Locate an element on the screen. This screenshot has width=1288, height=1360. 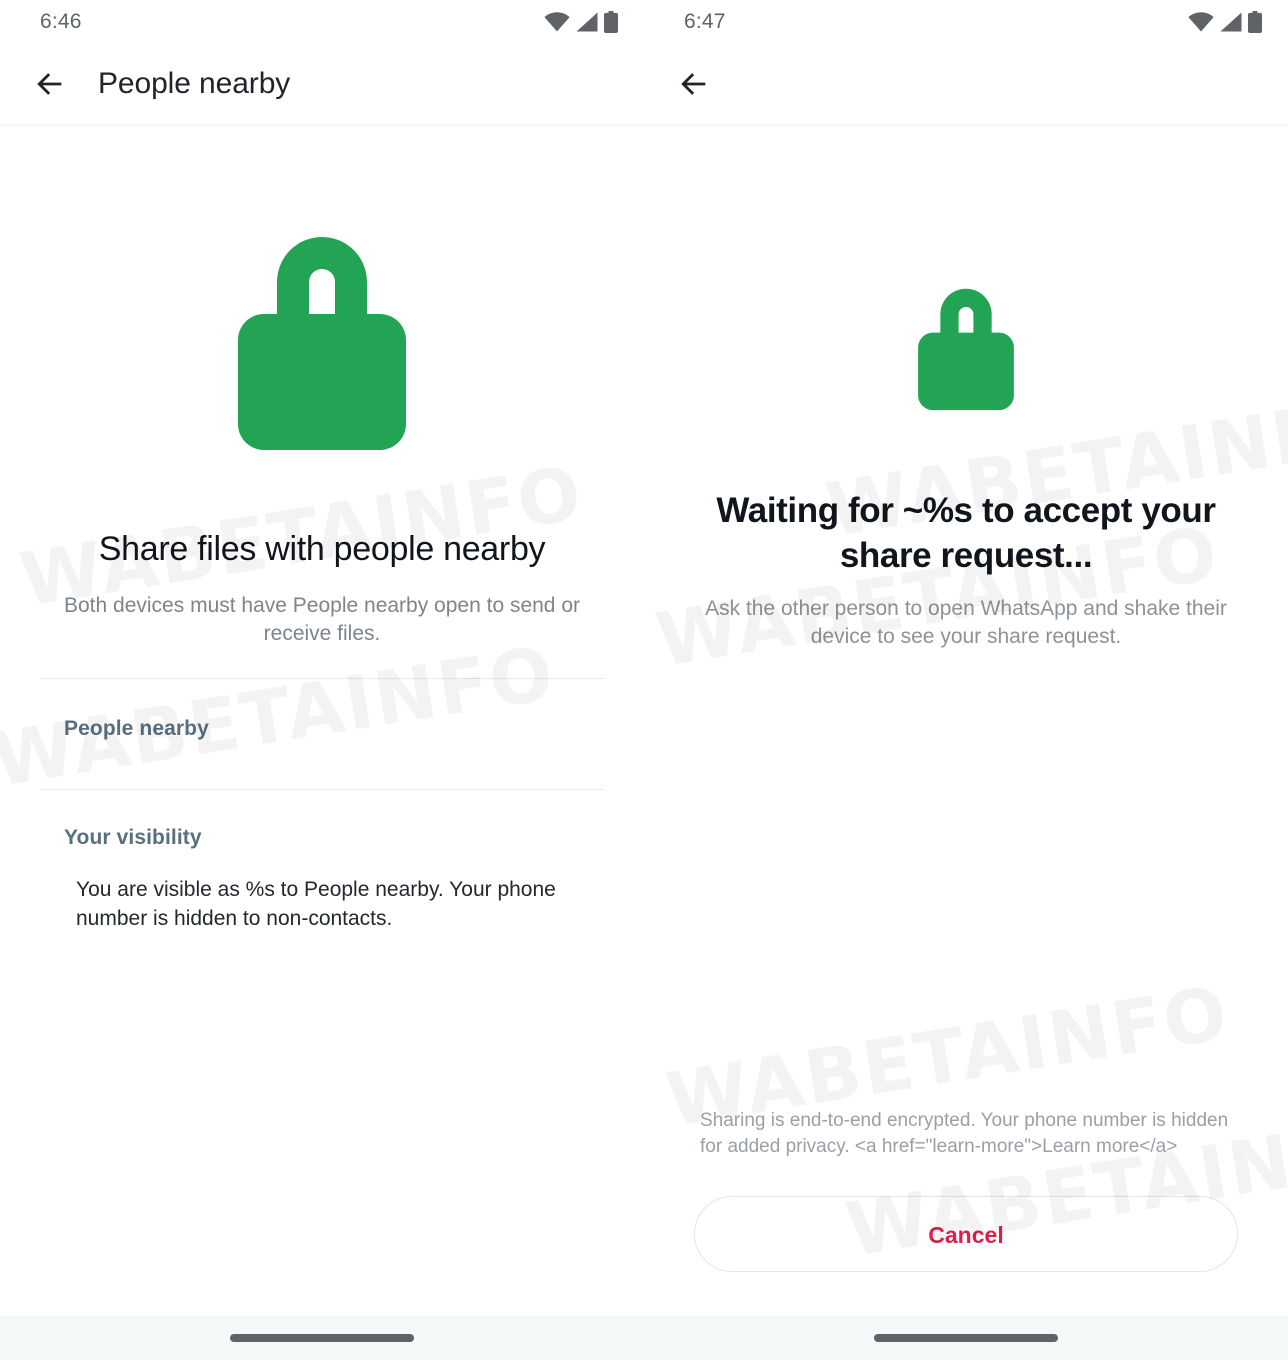
status-bar-clock: 6:47 is located at coordinates (705, 21).